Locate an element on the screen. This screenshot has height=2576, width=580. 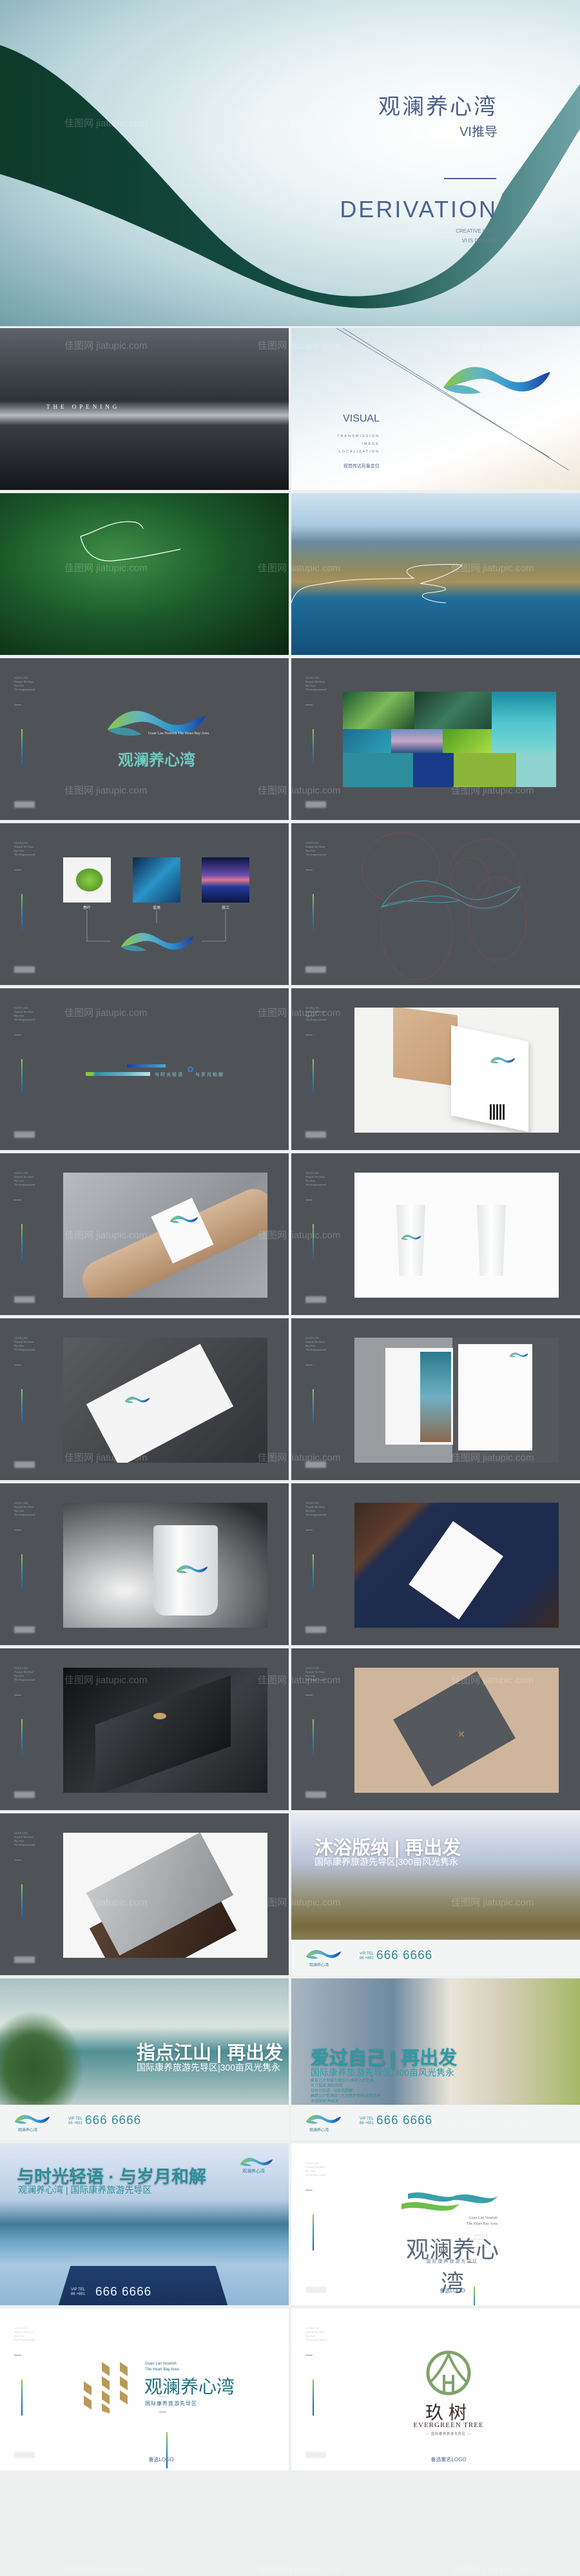
tel-number: 666 6666 is located at coordinates (124, 2292).